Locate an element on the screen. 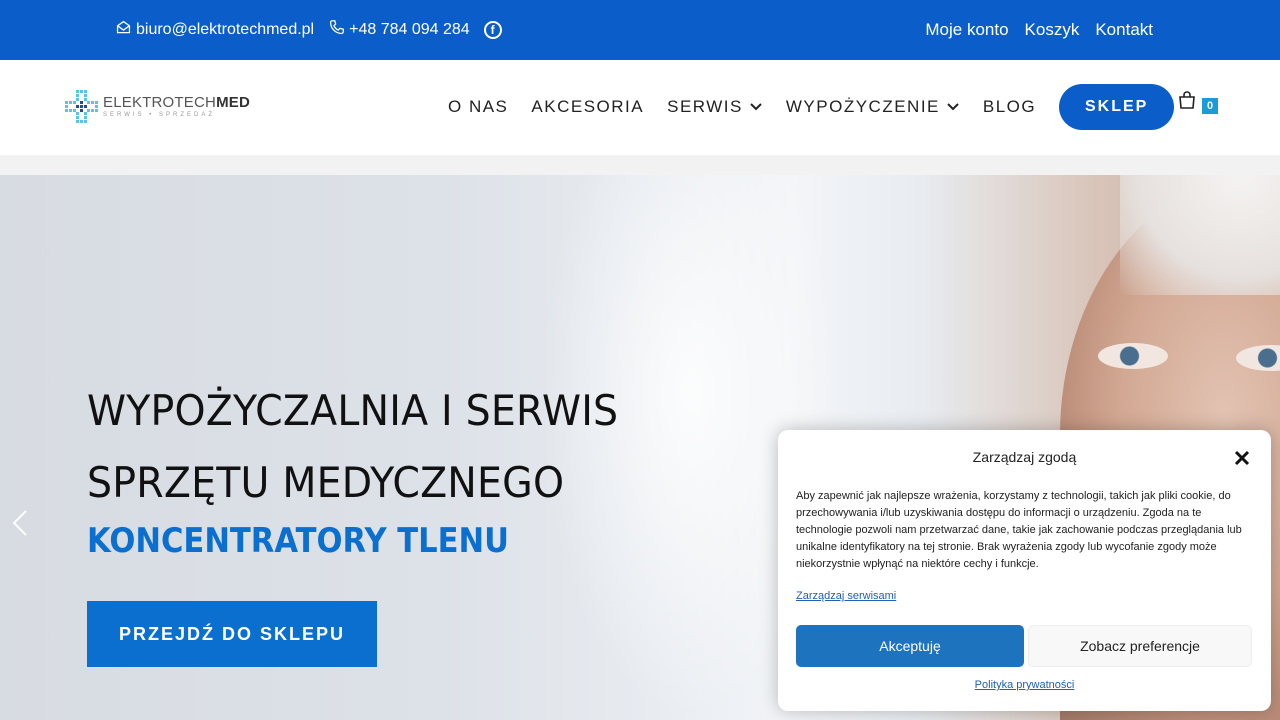 This screenshot has height=720, width=1280. hero-title-line2: SPRZĘTU MEDYCZNEGO is located at coordinates (326, 482).